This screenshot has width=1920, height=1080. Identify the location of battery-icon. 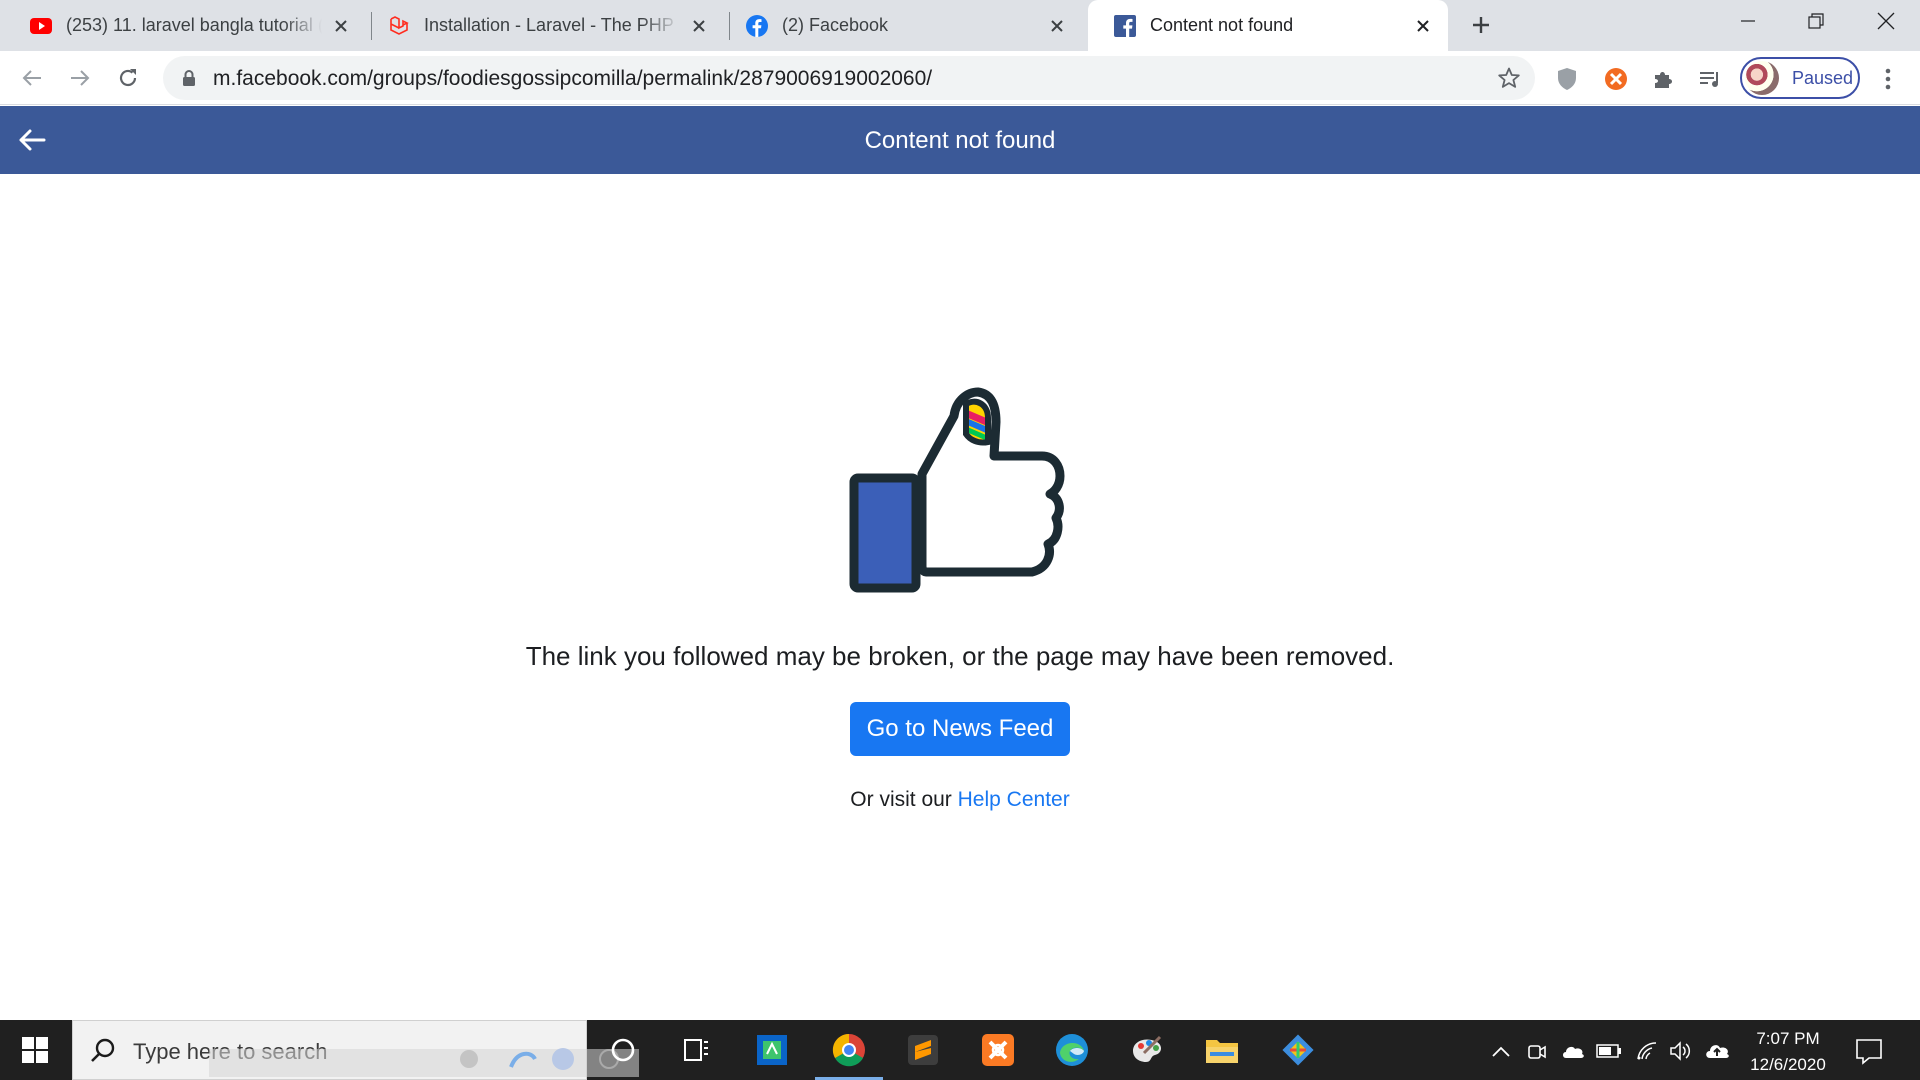
(1609, 1051).